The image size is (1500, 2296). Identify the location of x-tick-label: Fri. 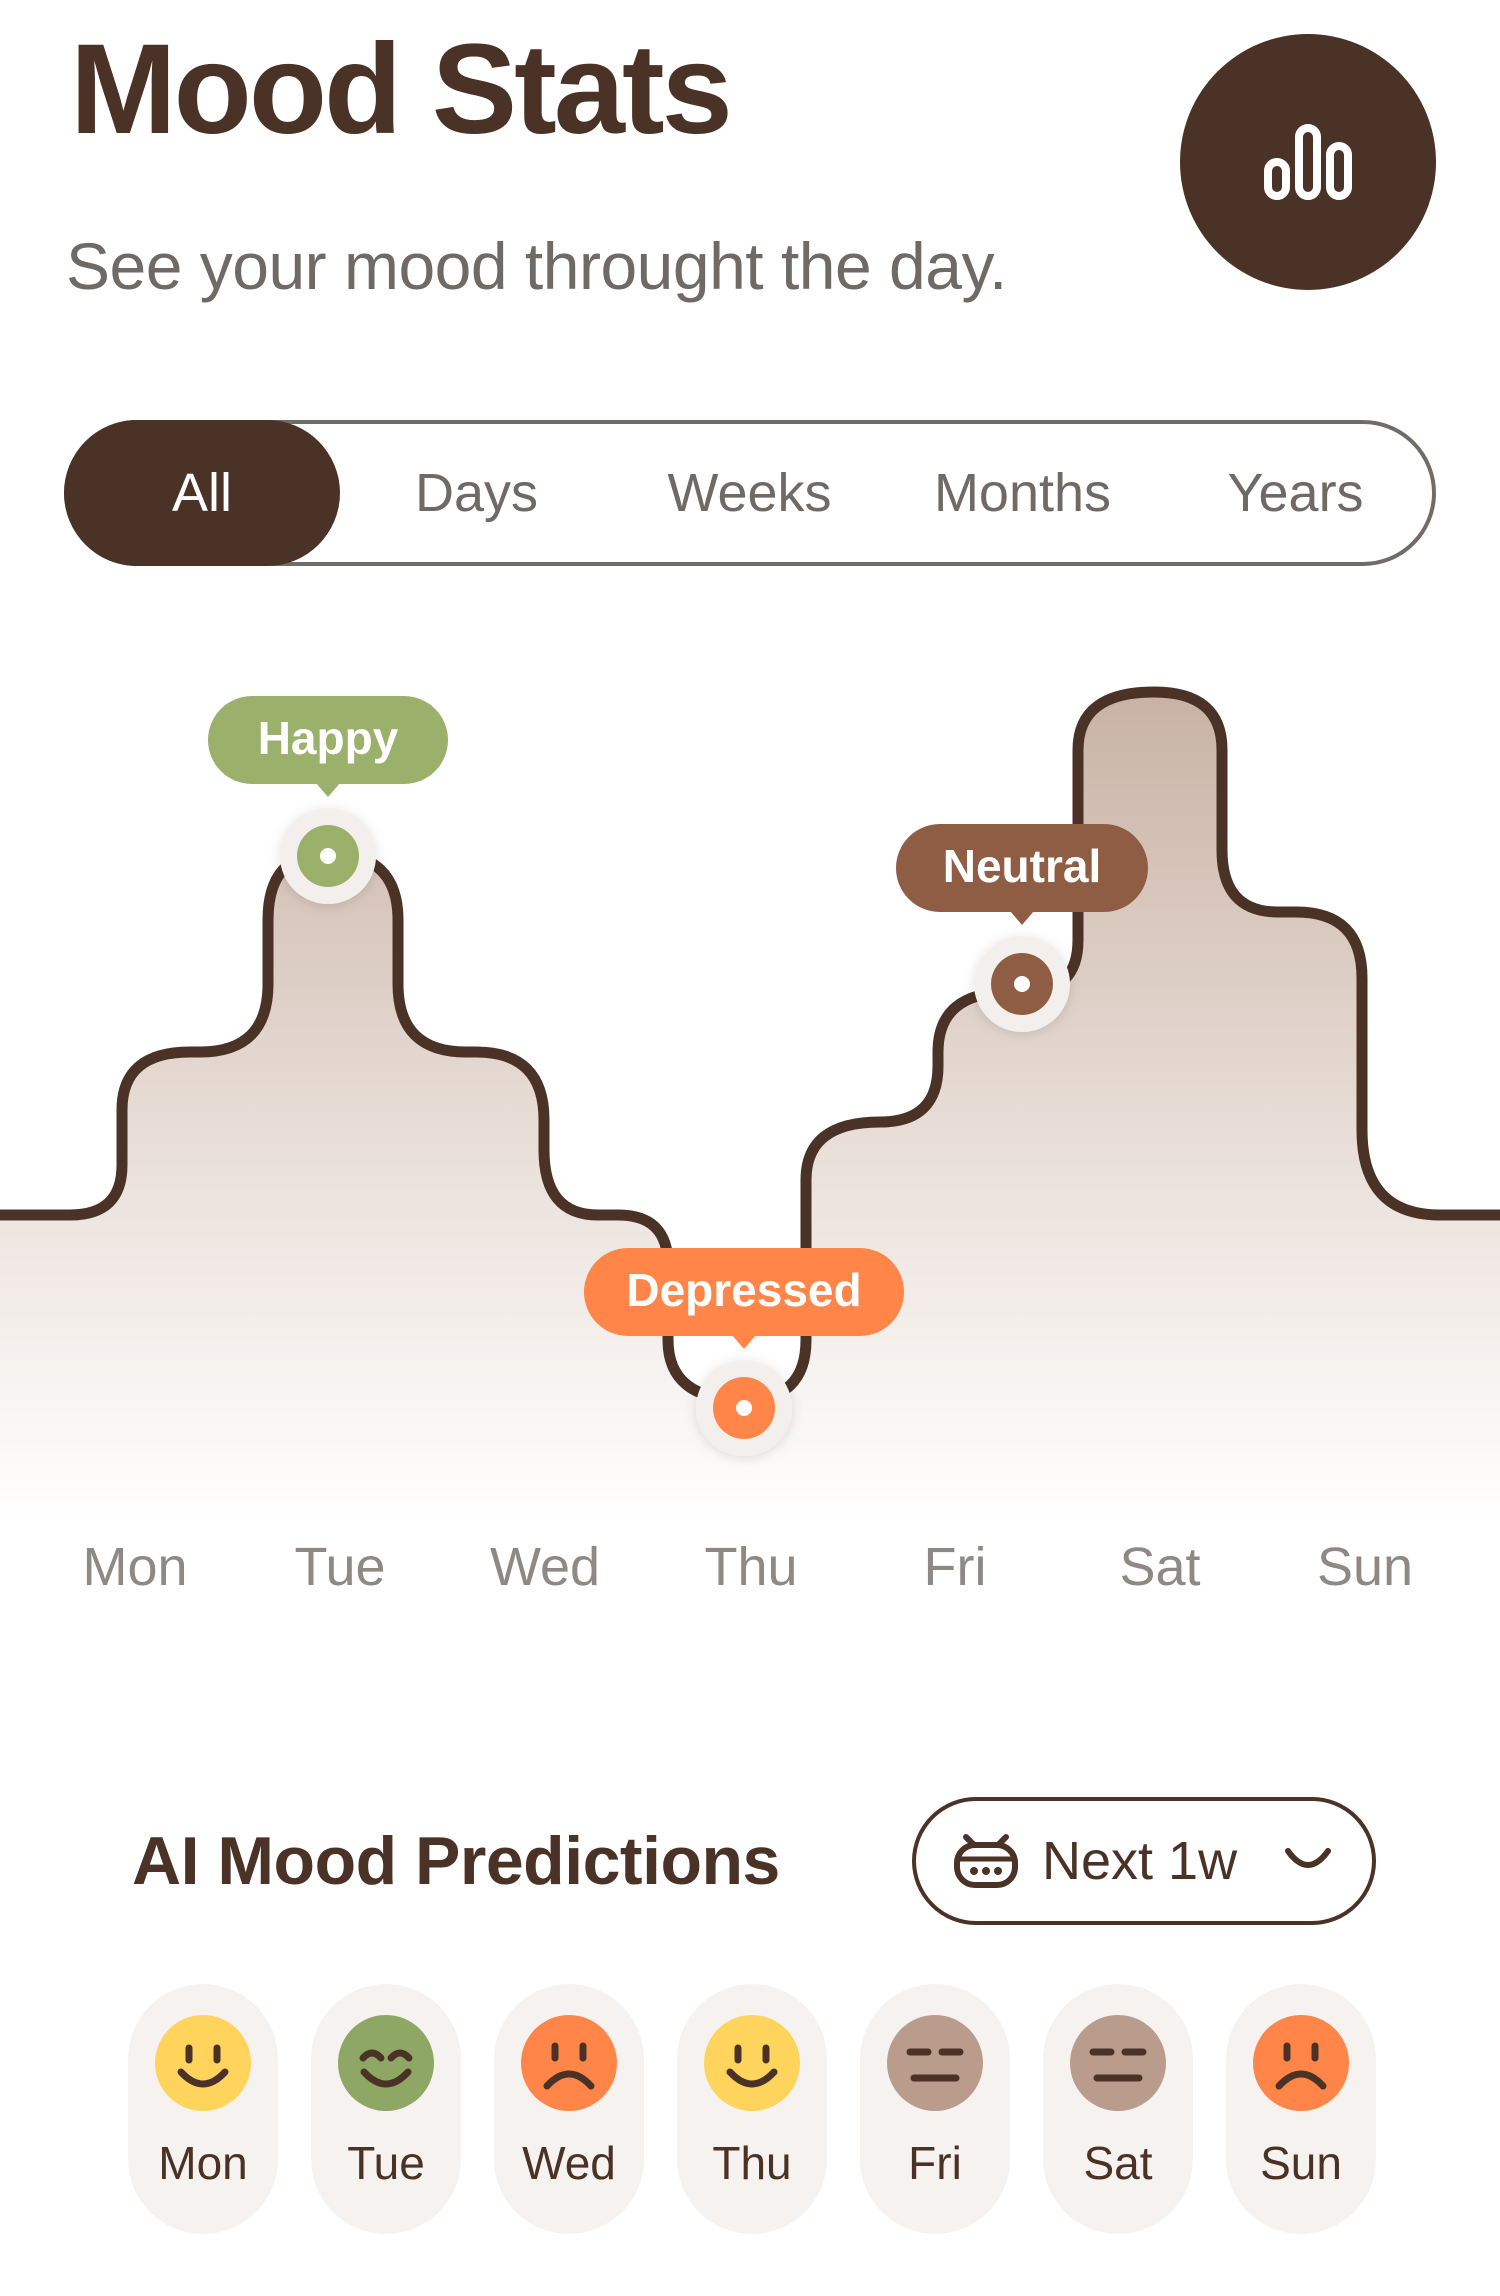
(955, 1567).